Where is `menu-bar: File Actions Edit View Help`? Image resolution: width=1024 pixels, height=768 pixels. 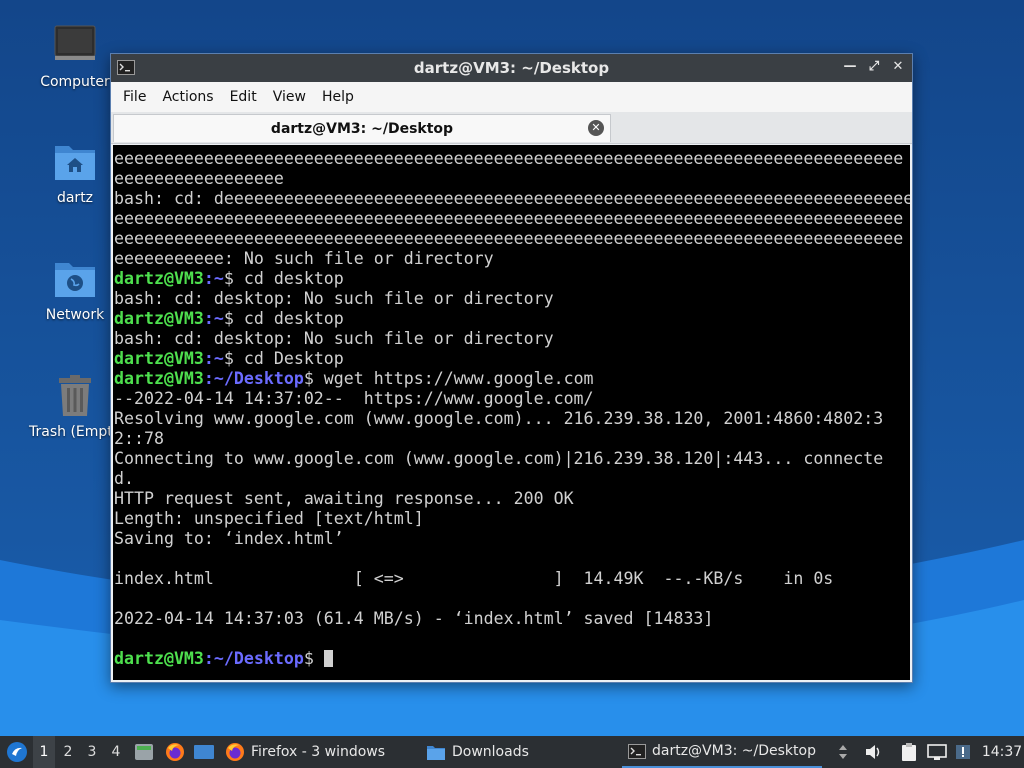 menu-bar: File Actions Edit View Help is located at coordinates (511, 97).